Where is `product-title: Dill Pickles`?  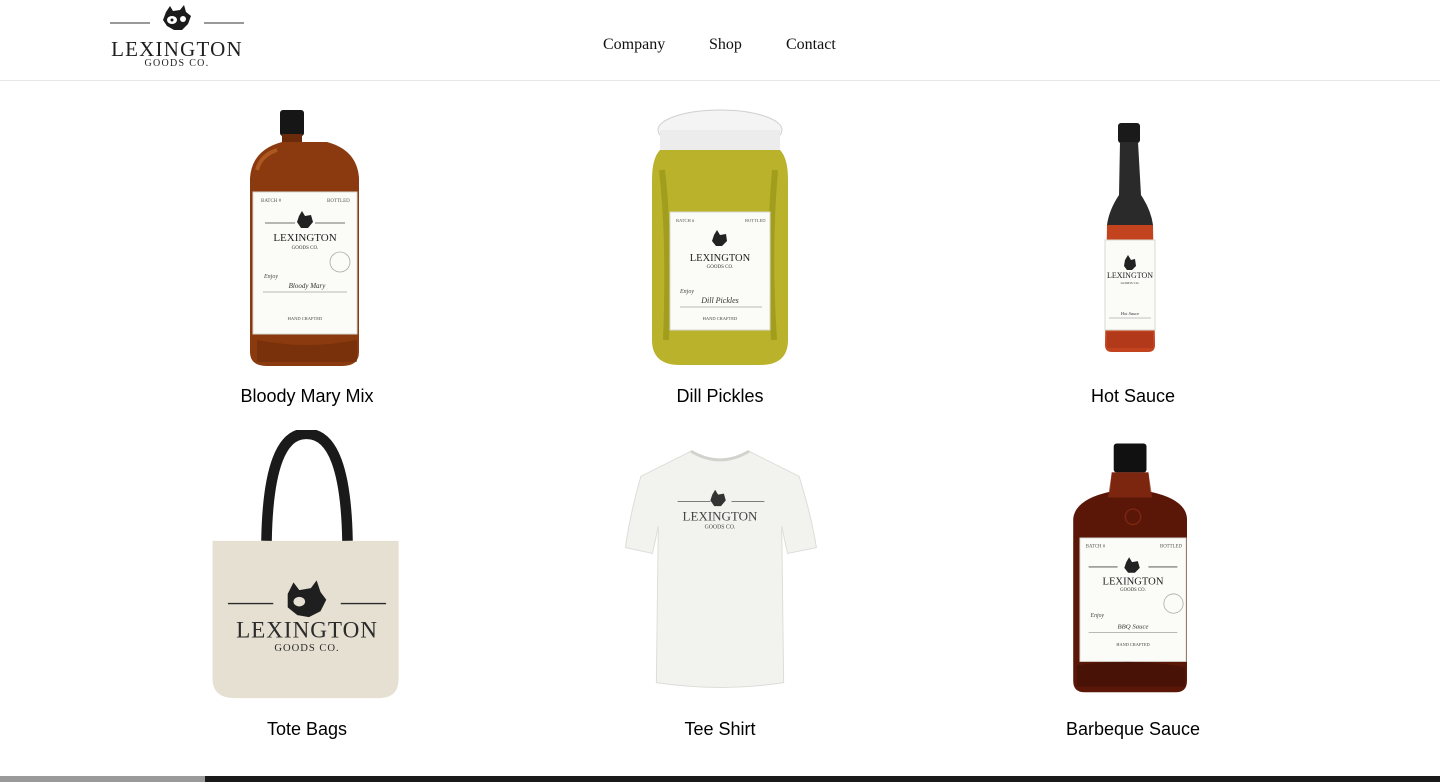 product-title: Dill Pickles is located at coordinates (720, 396).